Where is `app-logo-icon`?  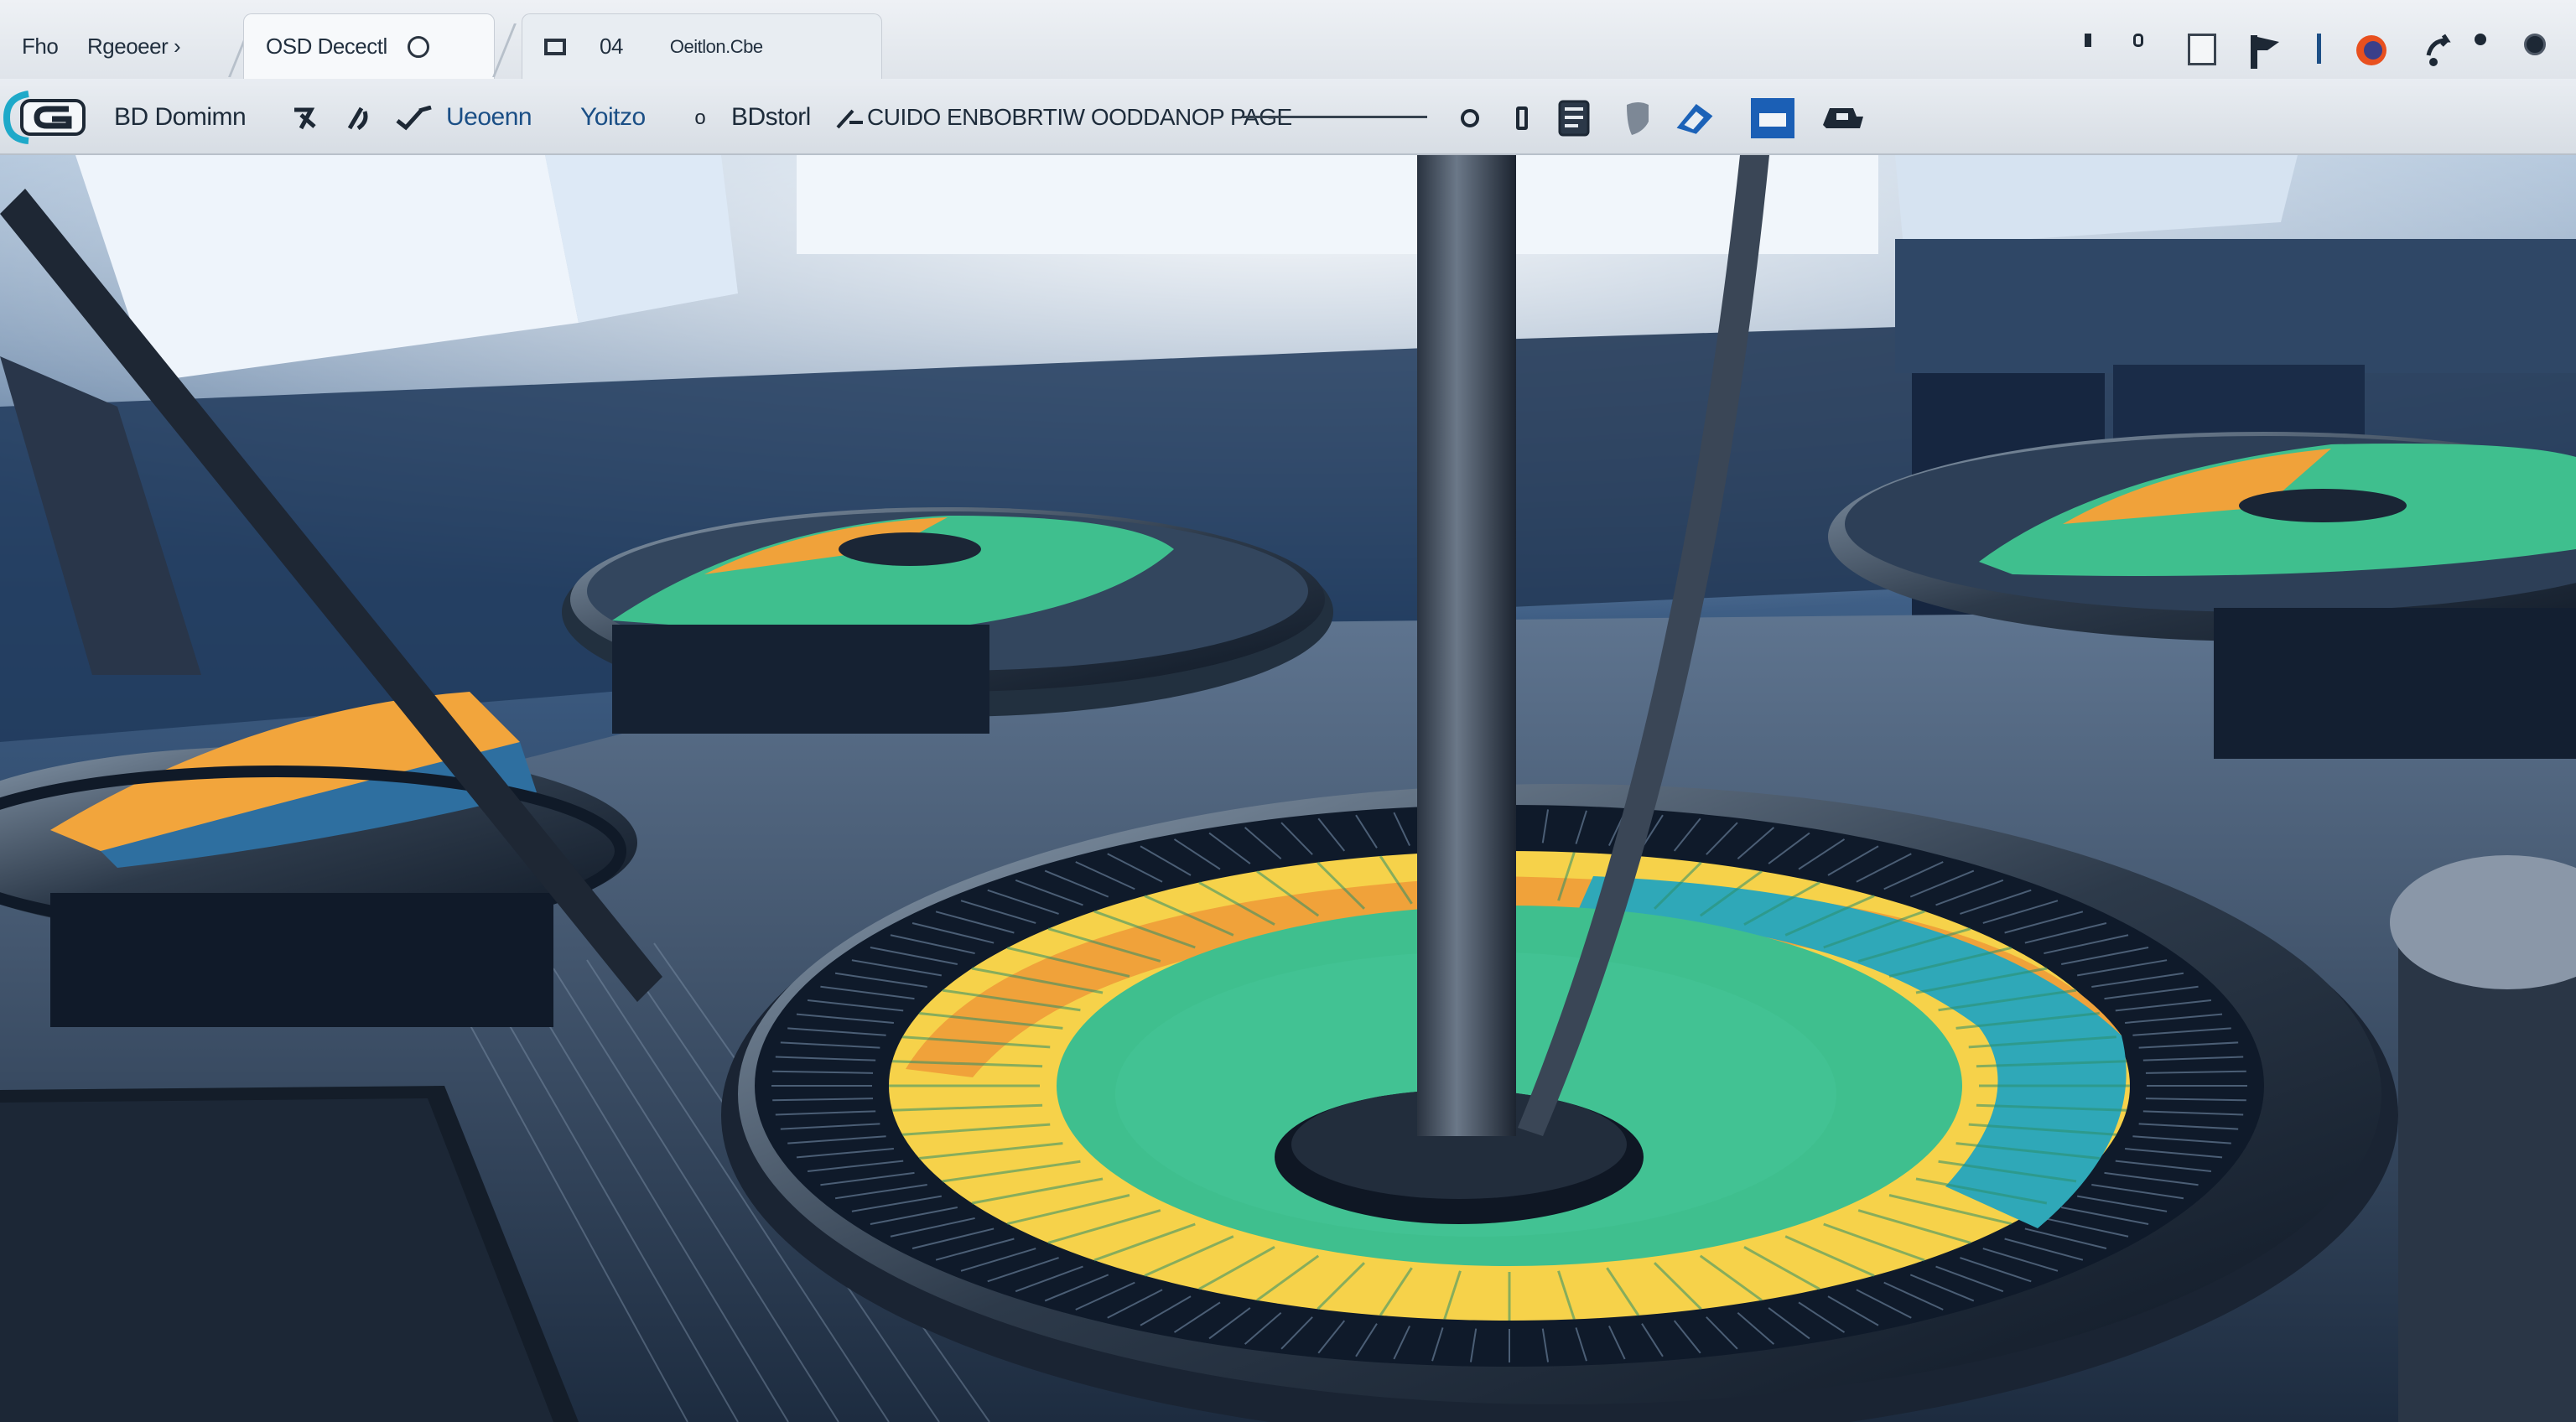 app-logo-icon is located at coordinates (45, 117).